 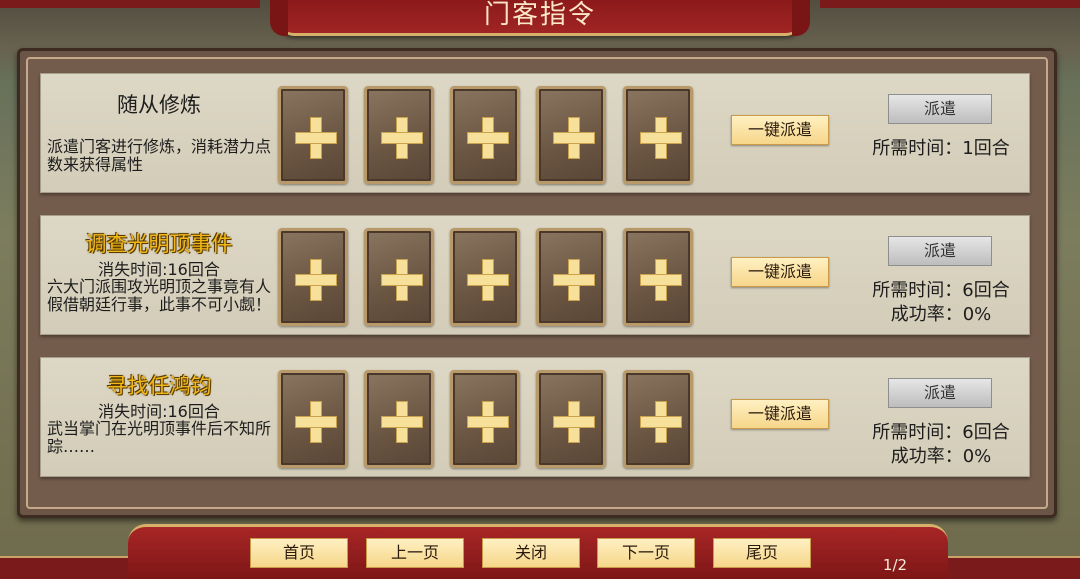 What do you see at coordinates (415, 553) in the screenshot?
I see `prev-page-button: 上一页` at bounding box center [415, 553].